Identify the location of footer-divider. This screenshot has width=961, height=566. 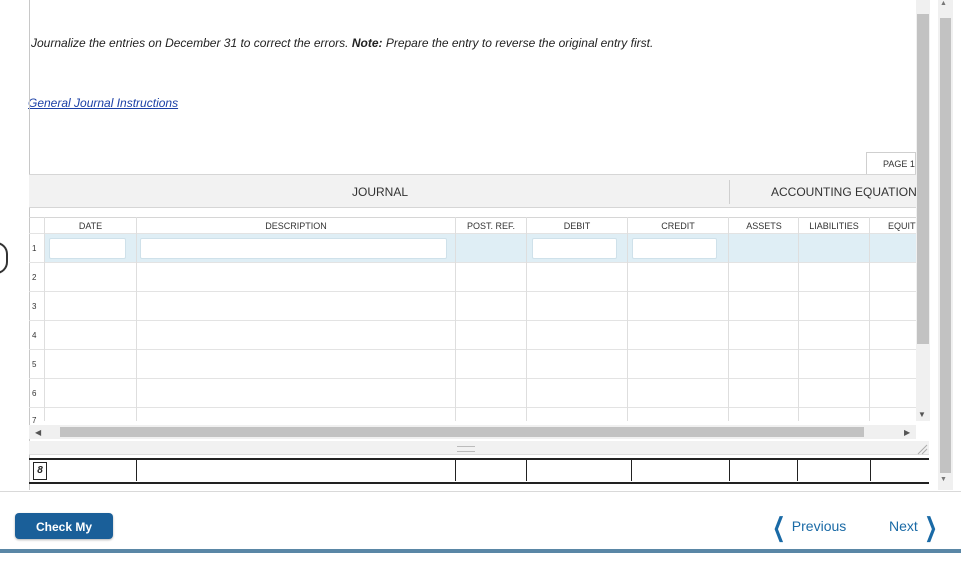
(480, 491).